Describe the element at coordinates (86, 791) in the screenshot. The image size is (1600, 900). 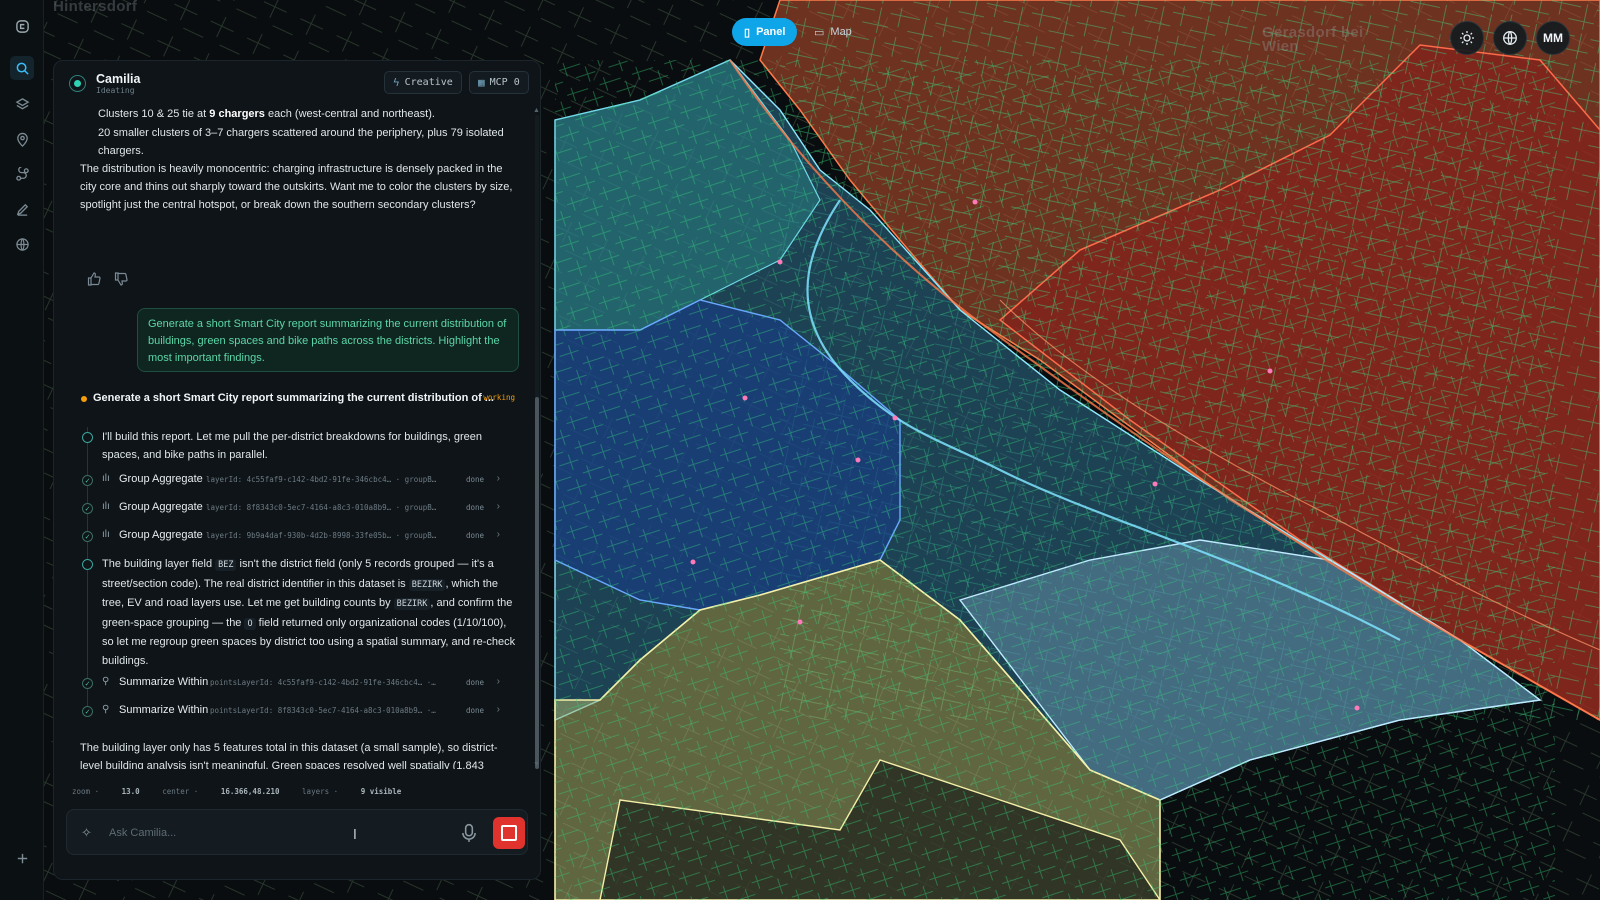
I see `zoom-label: zoom ·` at that location.